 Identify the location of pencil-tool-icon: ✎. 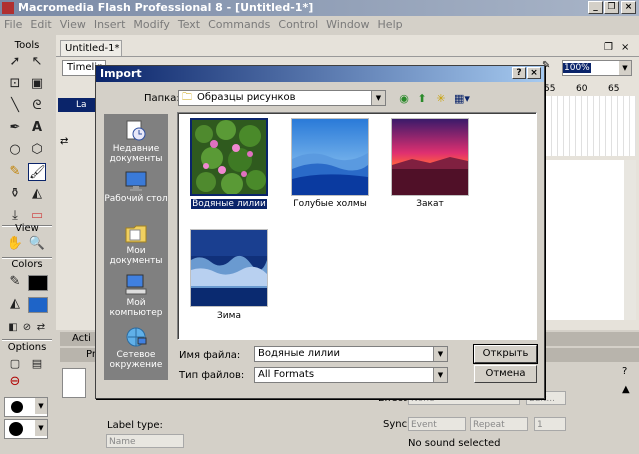
(15, 172).